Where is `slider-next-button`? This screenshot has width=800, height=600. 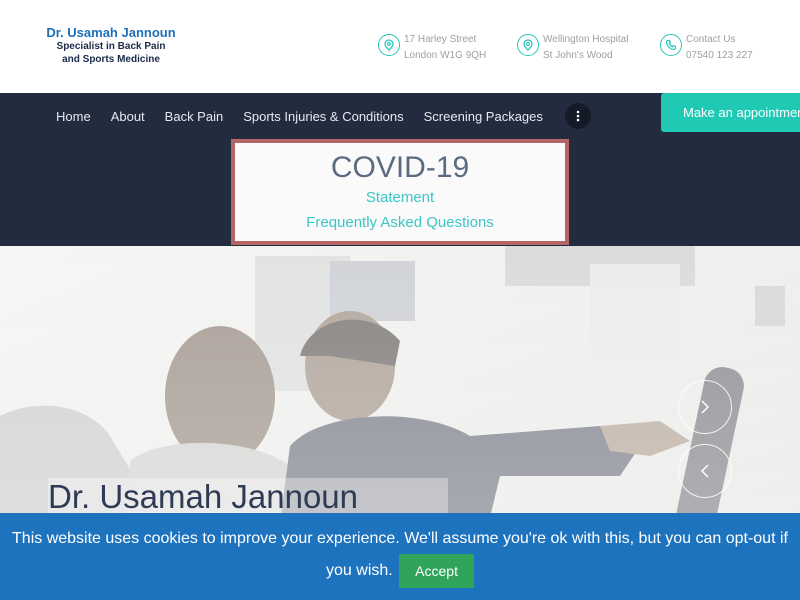 slider-next-button is located at coordinates (705, 407).